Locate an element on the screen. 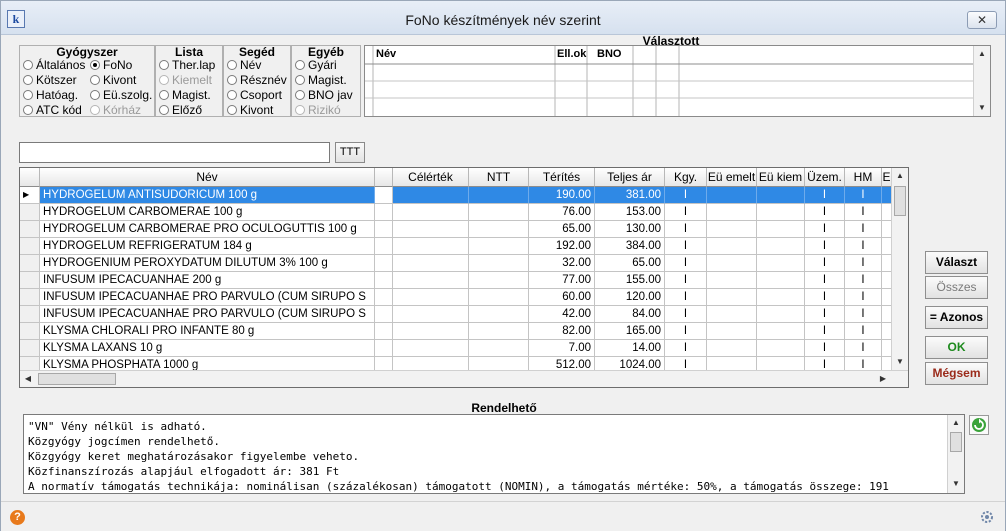 The height and width of the screenshot is (531, 1006). megsem-button: Mégsem is located at coordinates (956, 373).